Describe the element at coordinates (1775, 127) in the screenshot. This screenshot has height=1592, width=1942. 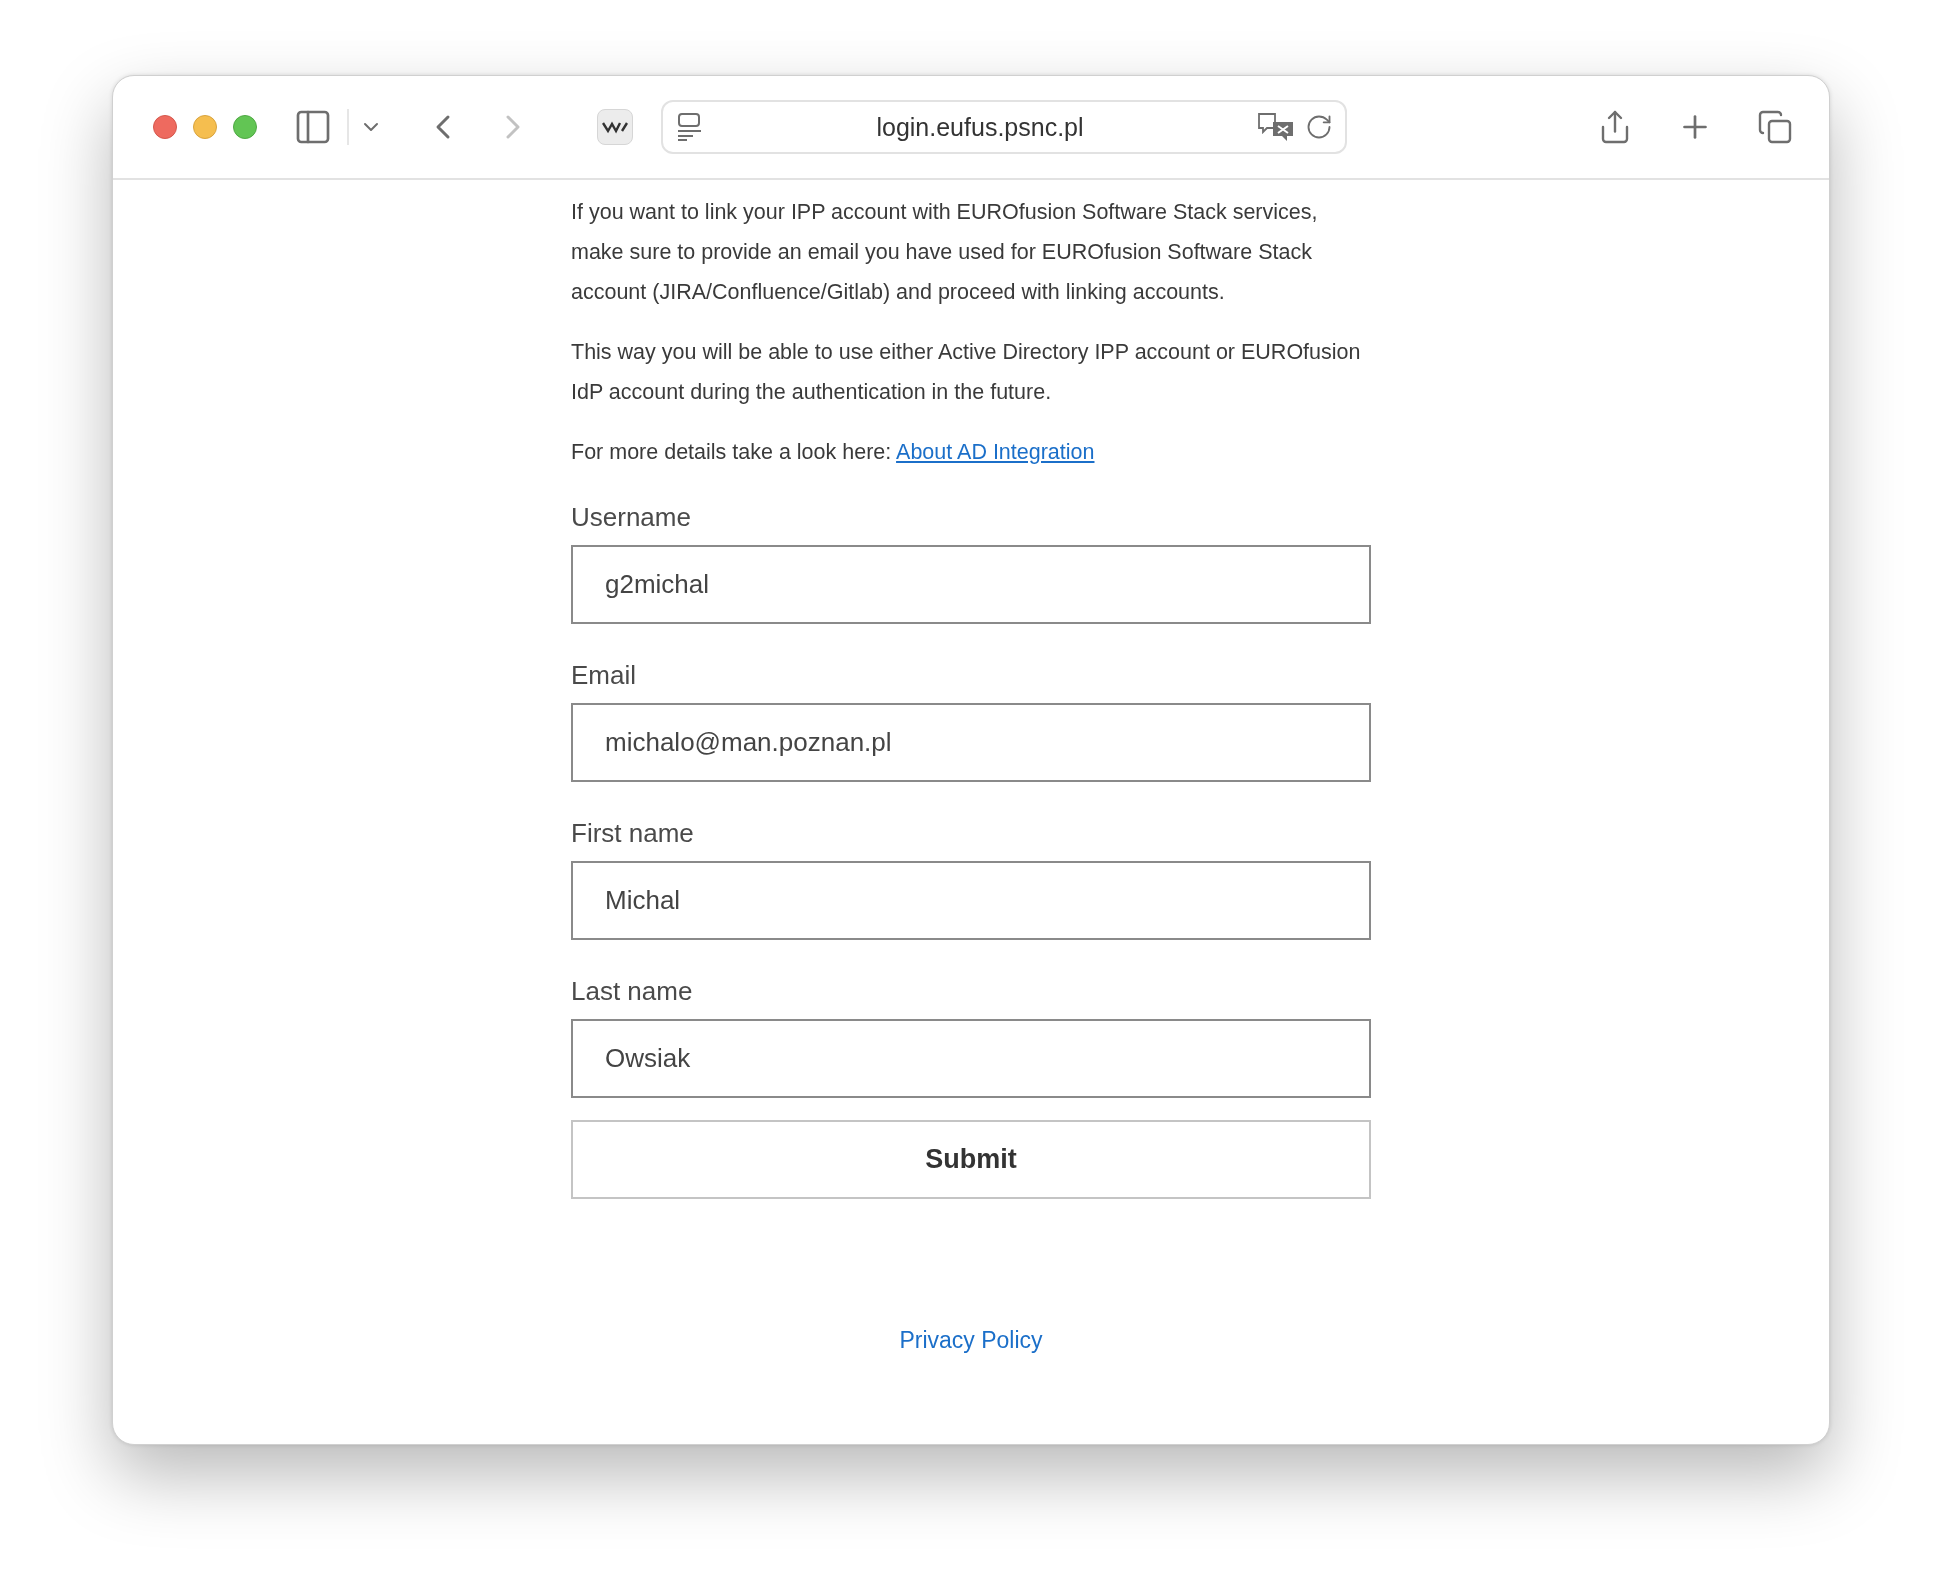
I see `tabs-overview-icon` at that location.